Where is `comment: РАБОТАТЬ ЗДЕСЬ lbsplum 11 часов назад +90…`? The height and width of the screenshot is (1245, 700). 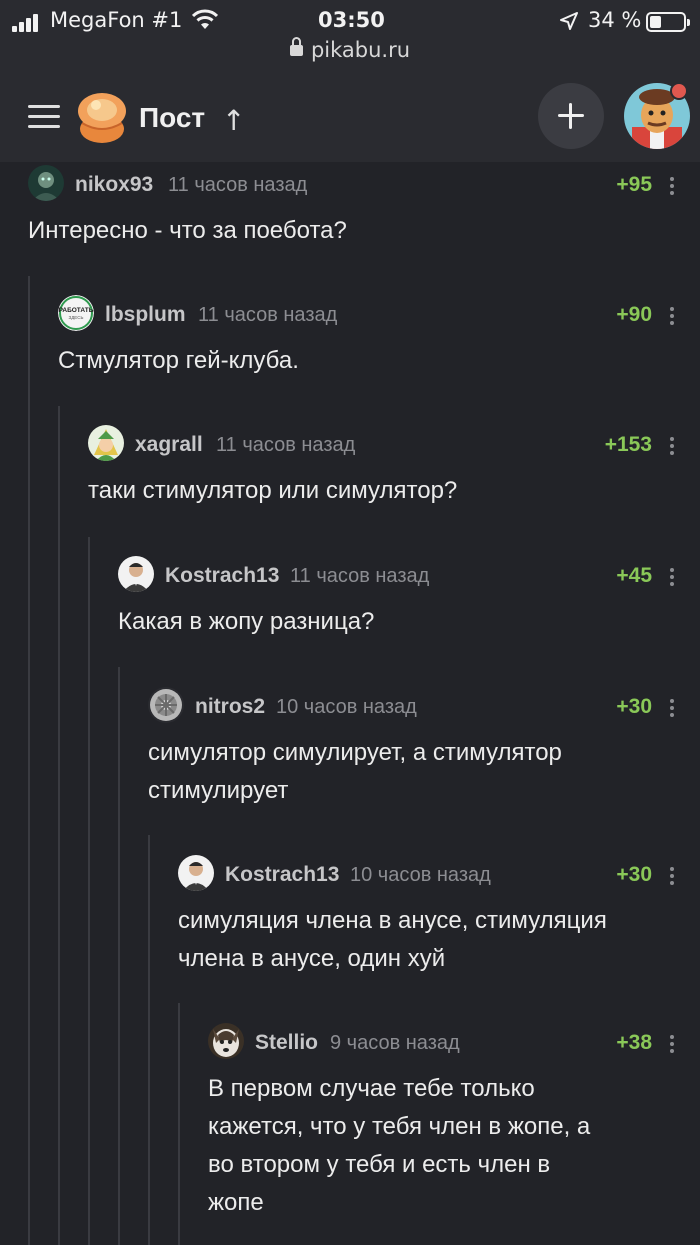
comment: РАБОТАТЬ ЗДЕСЬ lbsplum 11 часов назад +90… is located at coordinates (379, 350).